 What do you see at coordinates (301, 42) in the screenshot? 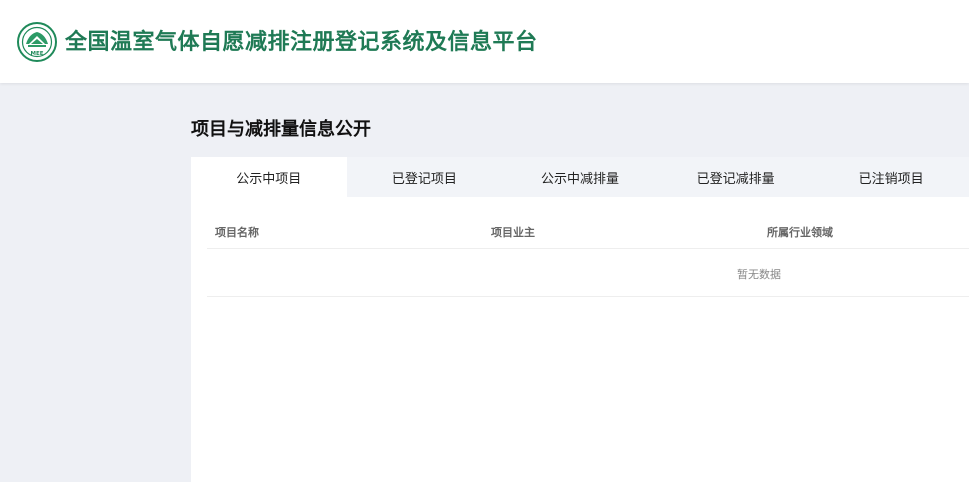
I see `site-title: 全国温室气体自愿减排注册登记系统及信息平台` at bounding box center [301, 42].